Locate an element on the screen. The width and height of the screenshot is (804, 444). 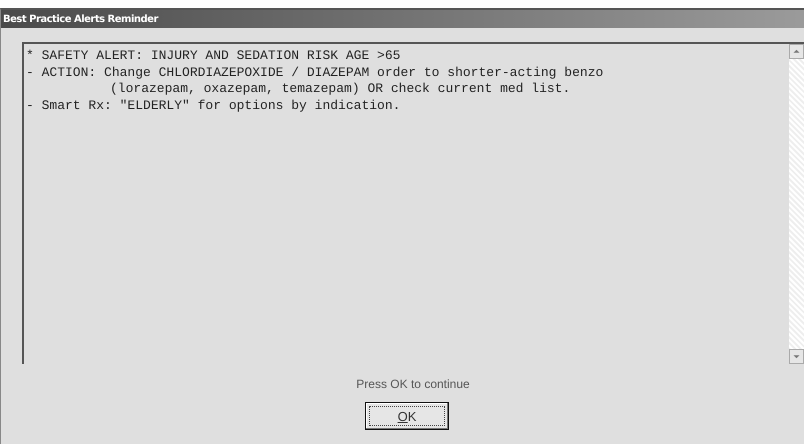
scrollbar is located at coordinates (796, 204).